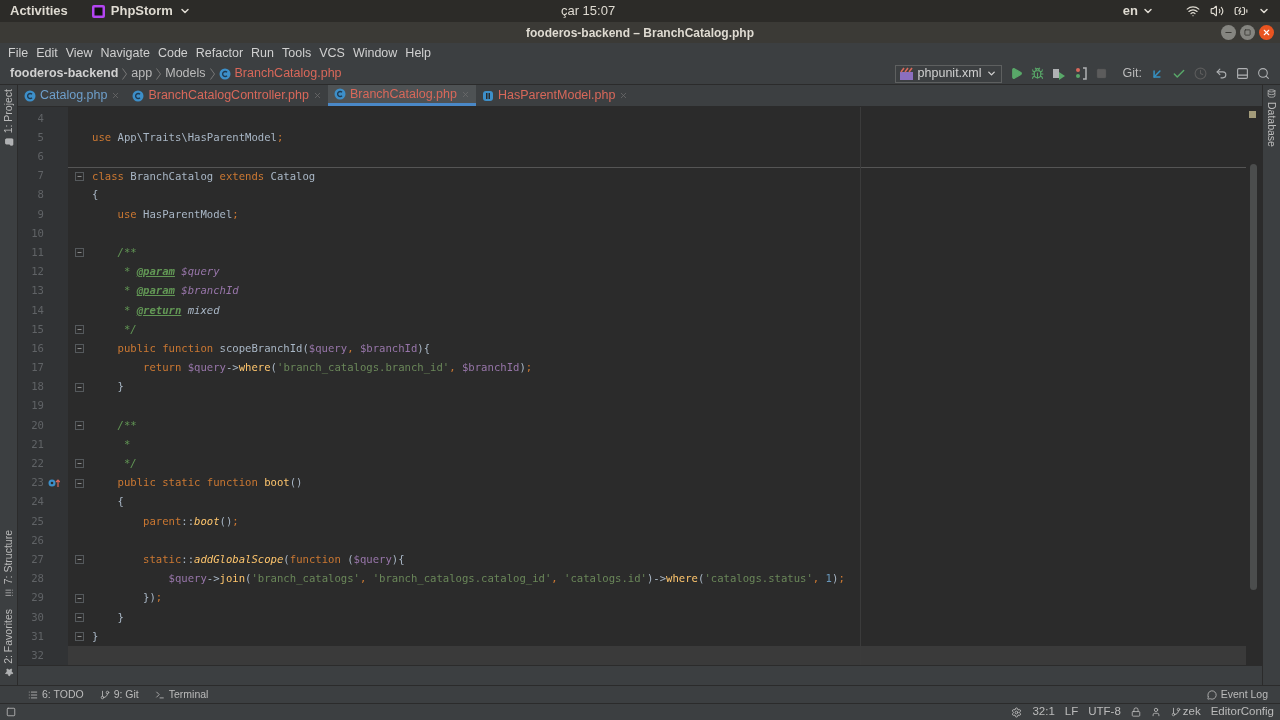 This screenshot has width=1280, height=720. What do you see at coordinates (171, 310) in the screenshot?
I see `code-line: * @return mixed` at bounding box center [171, 310].